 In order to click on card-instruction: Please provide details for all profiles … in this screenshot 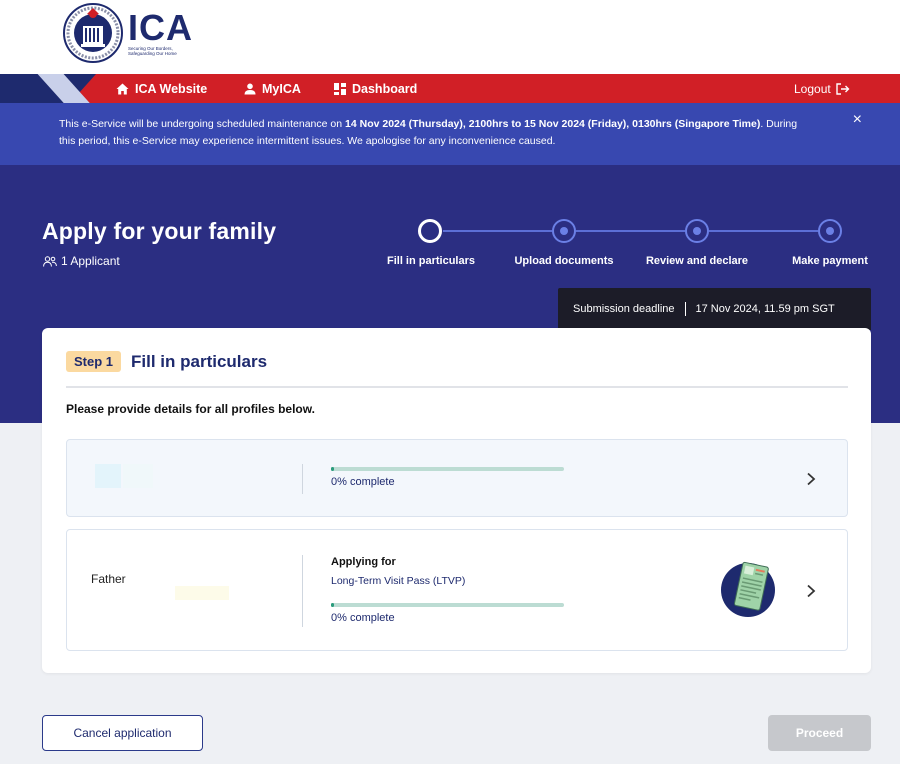, I will do `click(190, 409)`.